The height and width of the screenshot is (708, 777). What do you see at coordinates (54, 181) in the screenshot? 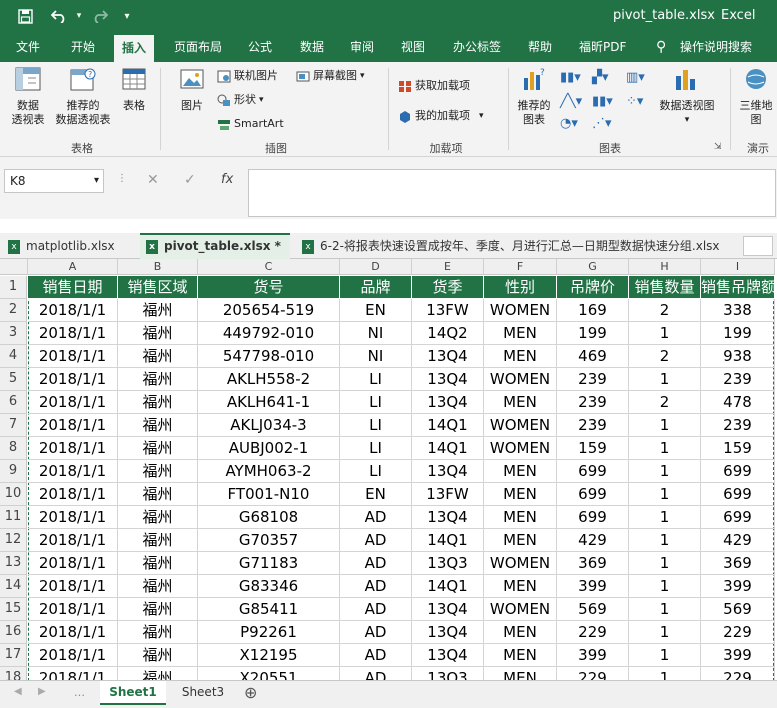
I see `name-box: K8 ▾` at bounding box center [54, 181].